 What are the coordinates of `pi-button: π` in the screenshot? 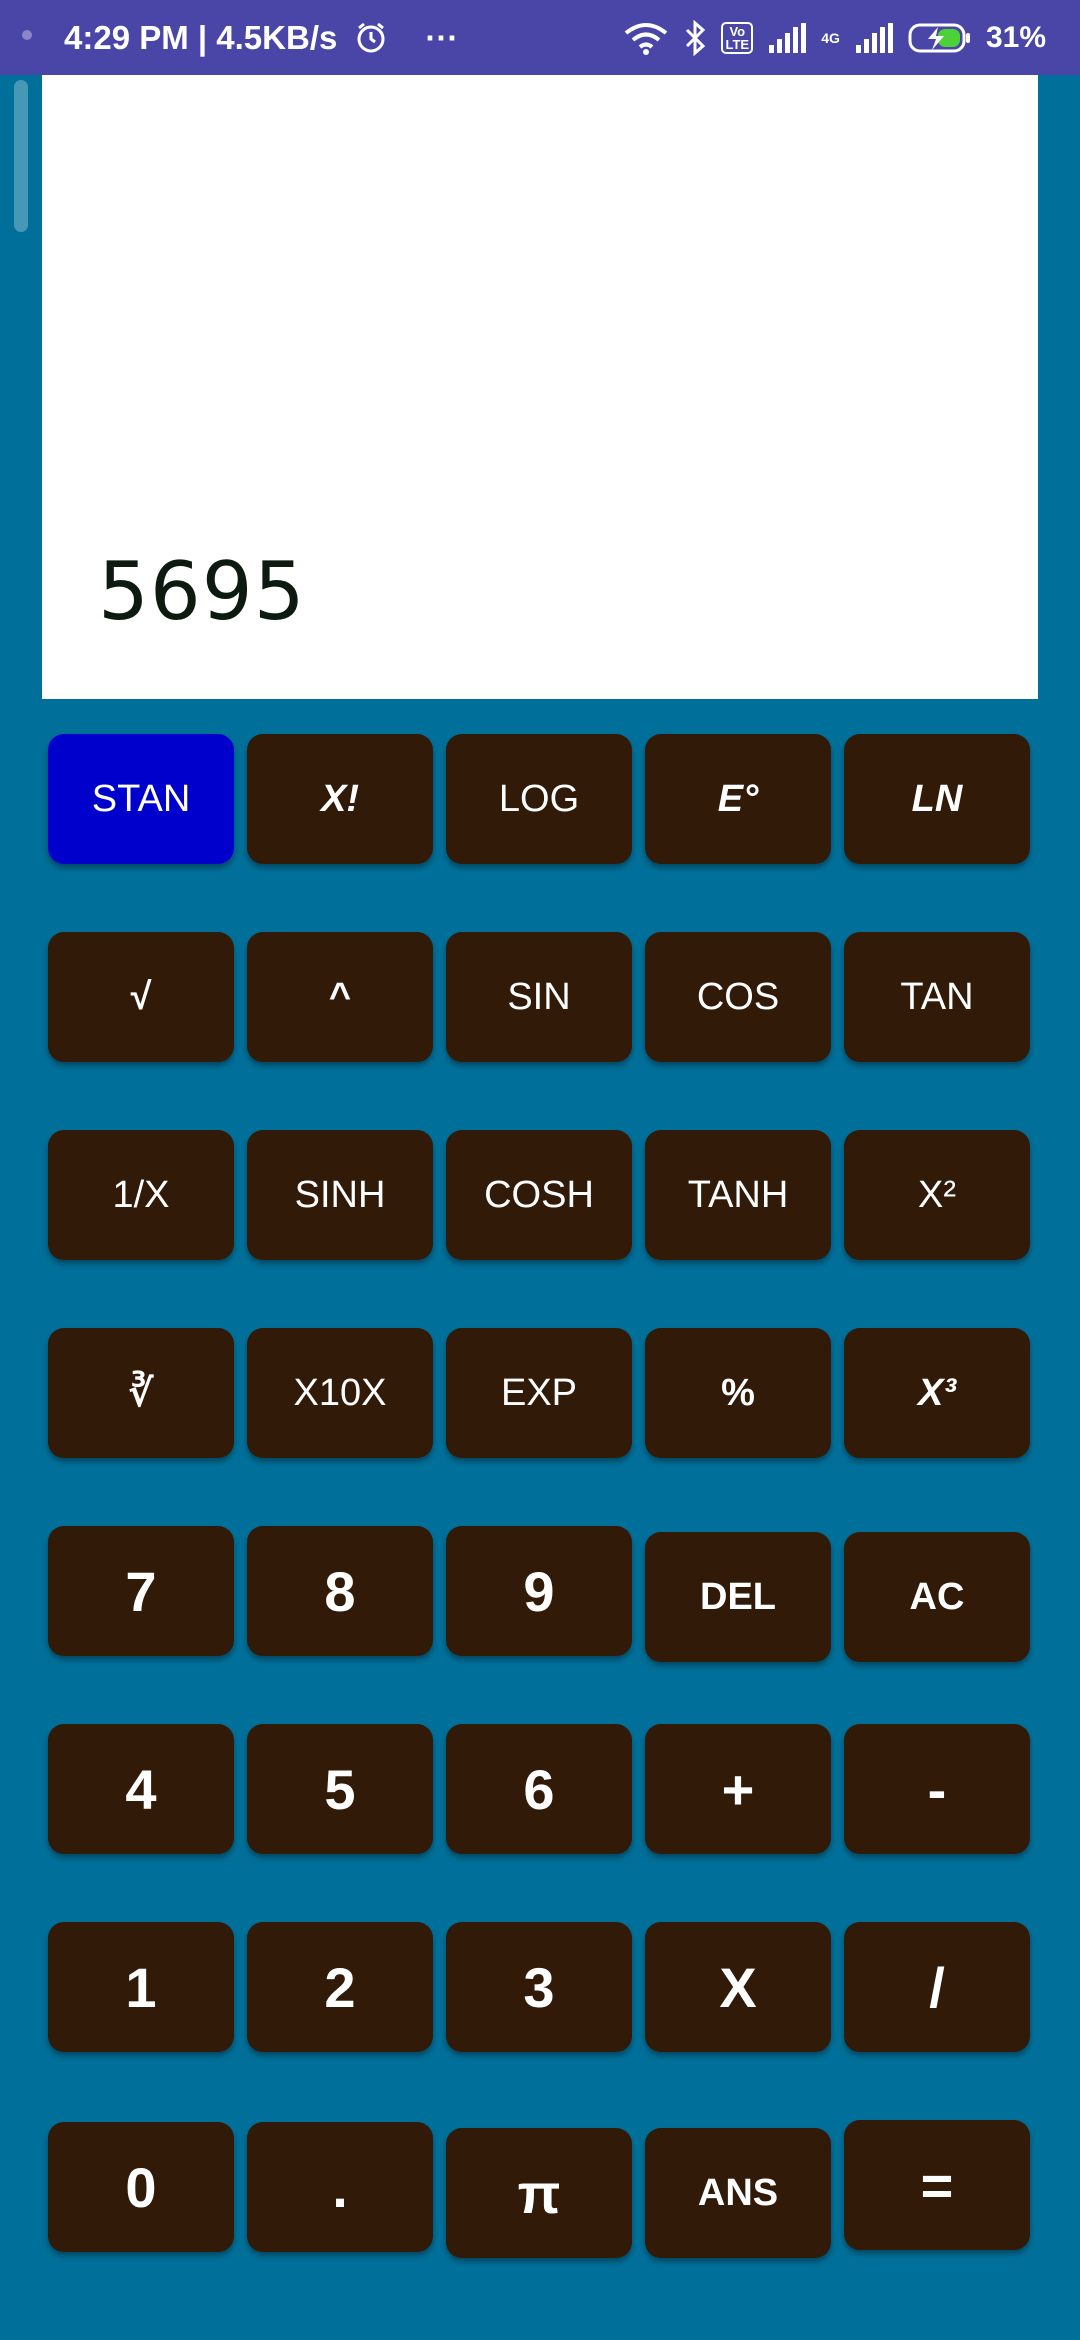 It's located at (539, 2193).